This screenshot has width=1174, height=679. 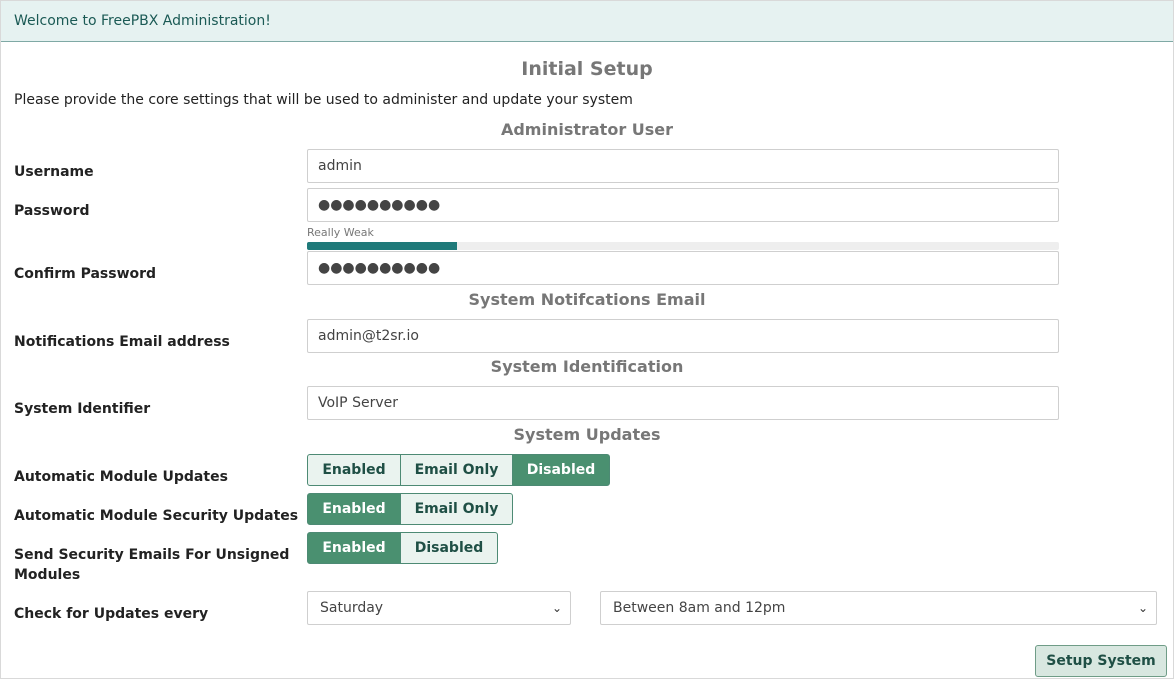 What do you see at coordinates (878, 608) in the screenshot?
I see `update-time-select: Between 8am and 12pm ⌄` at bounding box center [878, 608].